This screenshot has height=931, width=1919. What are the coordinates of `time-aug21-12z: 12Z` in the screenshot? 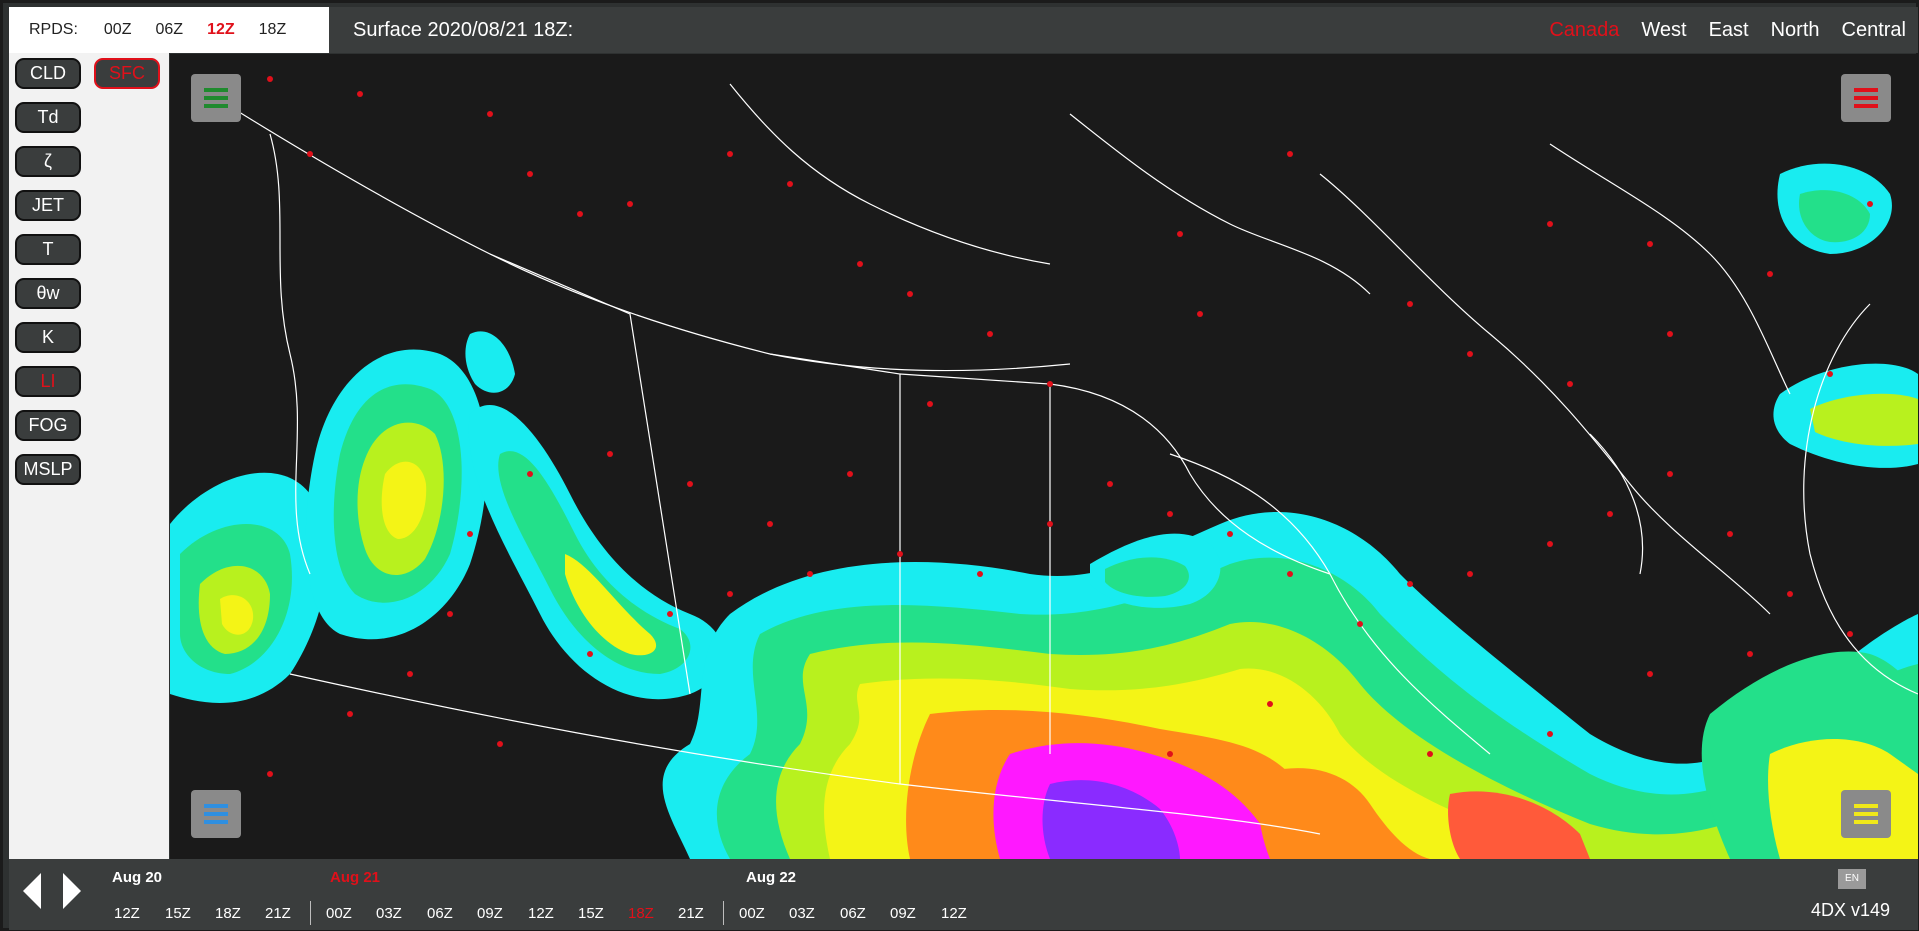 It's located at (541, 913).